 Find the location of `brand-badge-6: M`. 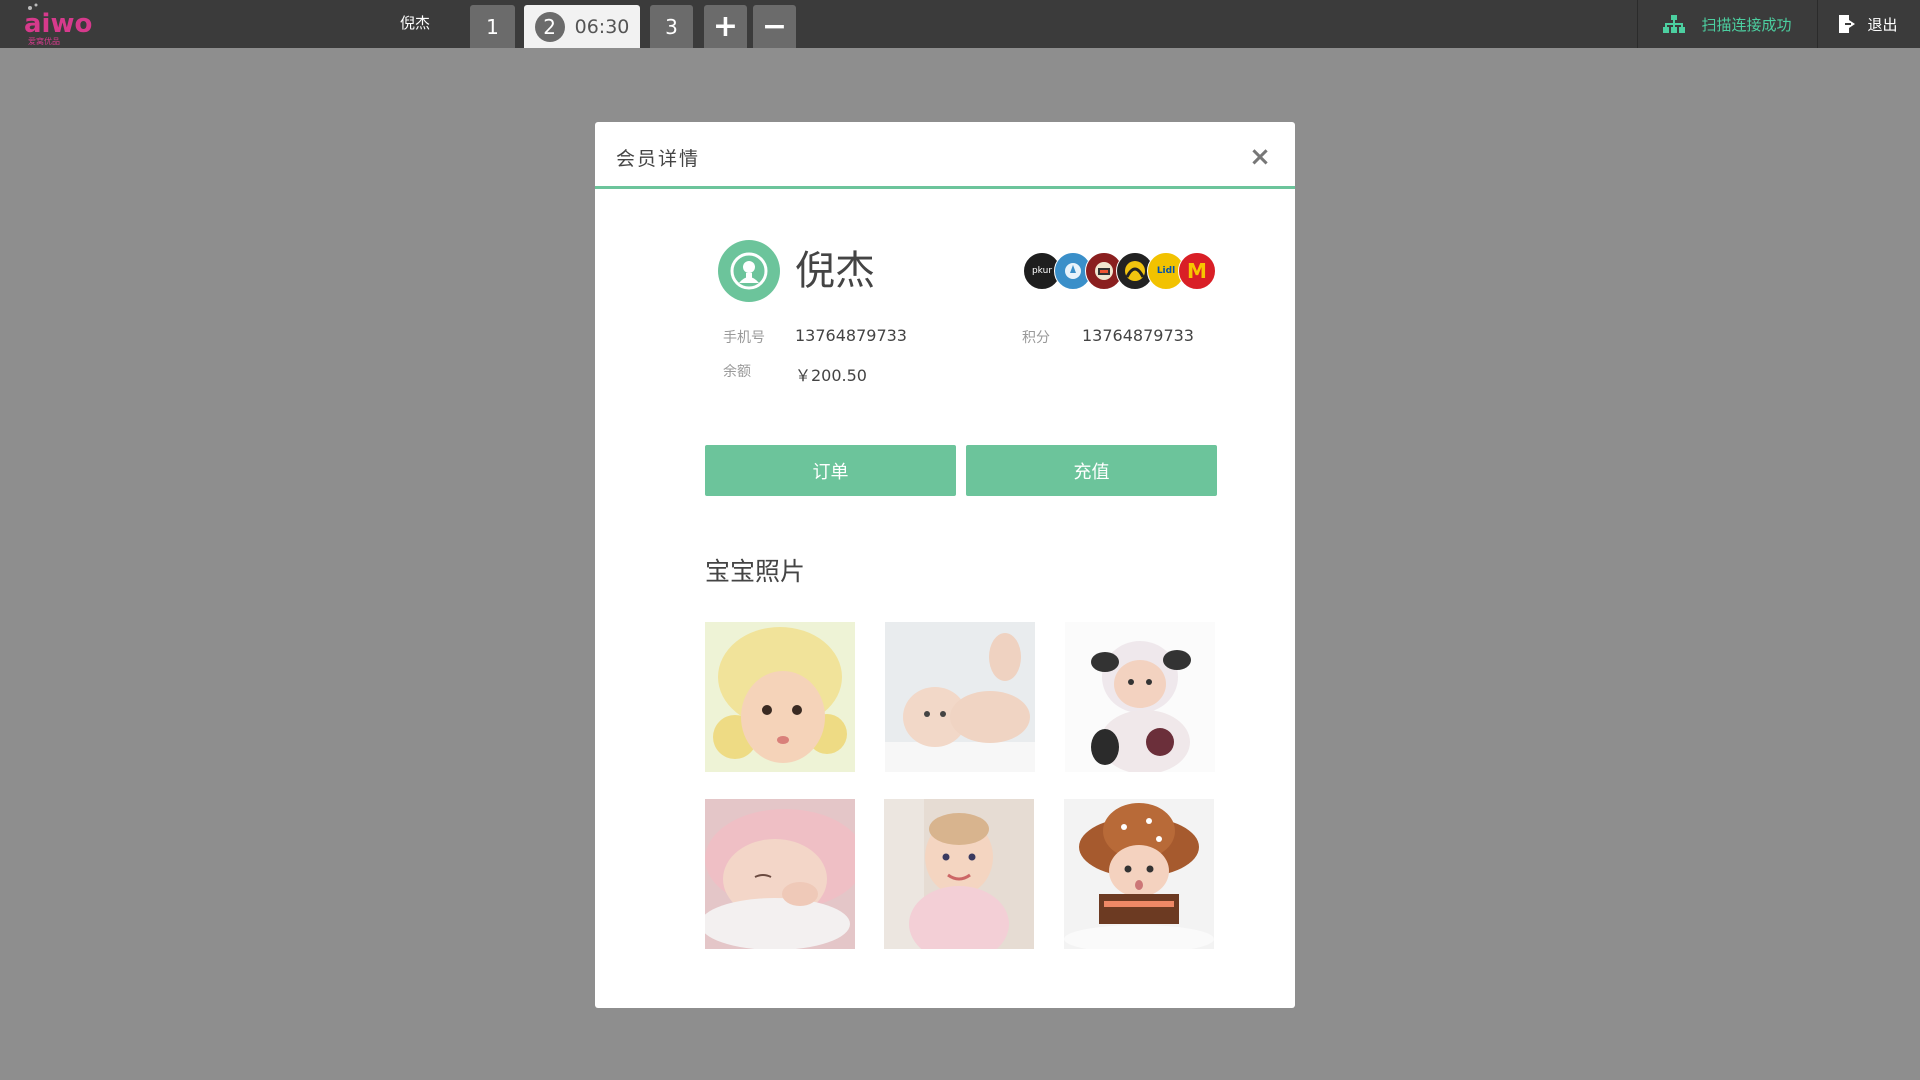

brand-badge-6: M is located at coordinates (1197, 271).